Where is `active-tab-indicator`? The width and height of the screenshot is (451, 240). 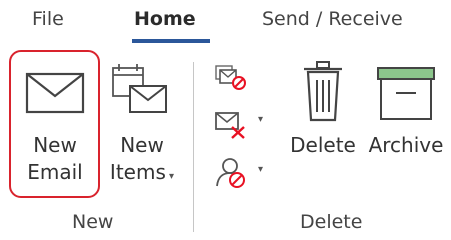 active-tab-indicator is located at coordinates (171, 41).